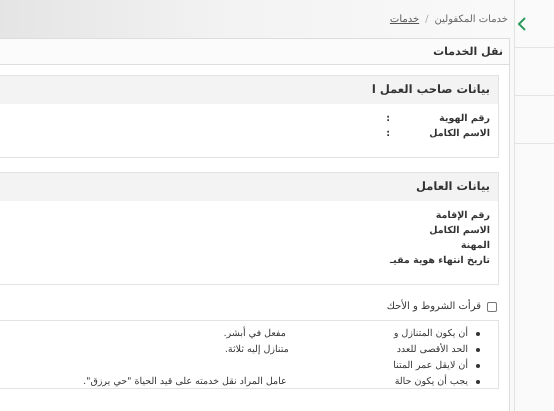 This screenshot has height=411, width=554. What do you see at coordinates (431, 381) in the screenshot?
I see `term-text: يجب أن يكون حالة` at bounding box center [431, 381].